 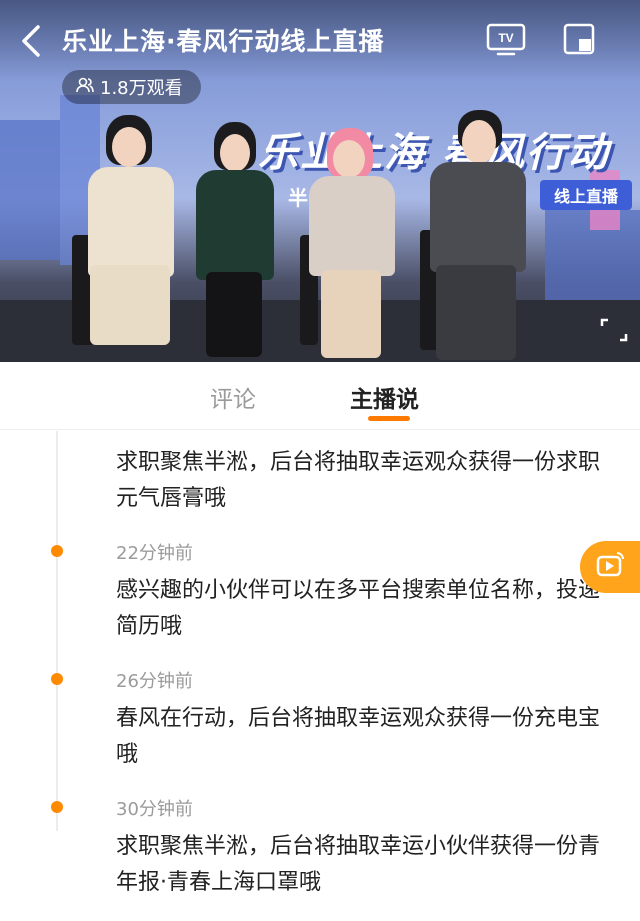 I want to click on live-replay-icon, so click(x=610, y=567).